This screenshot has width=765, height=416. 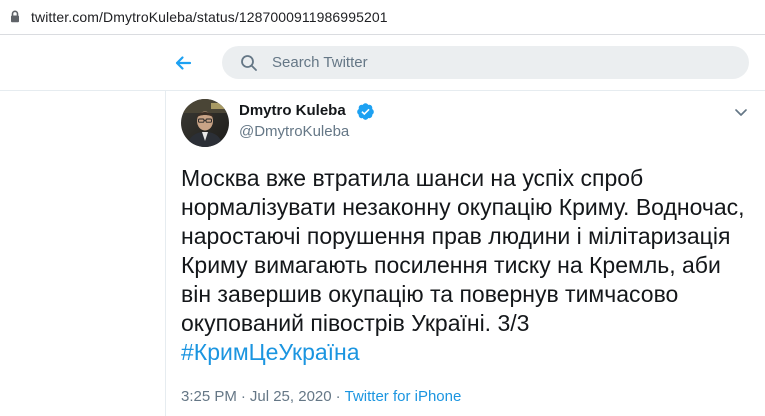 I want to click on search-box, so click(x=485, y=62).